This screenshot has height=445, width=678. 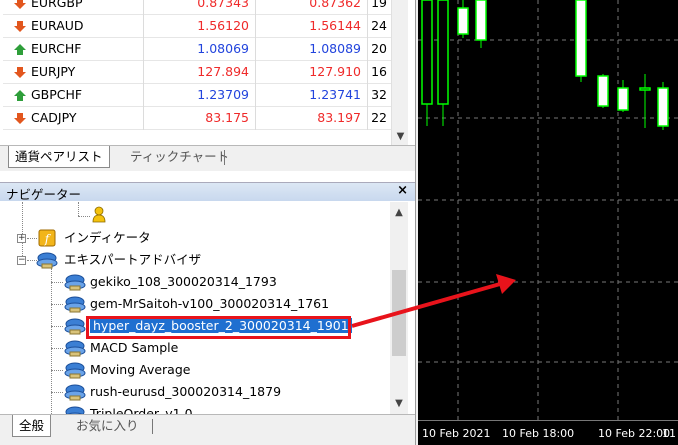 I want to click on spread-cell: 24, so click(x=379, y=26).